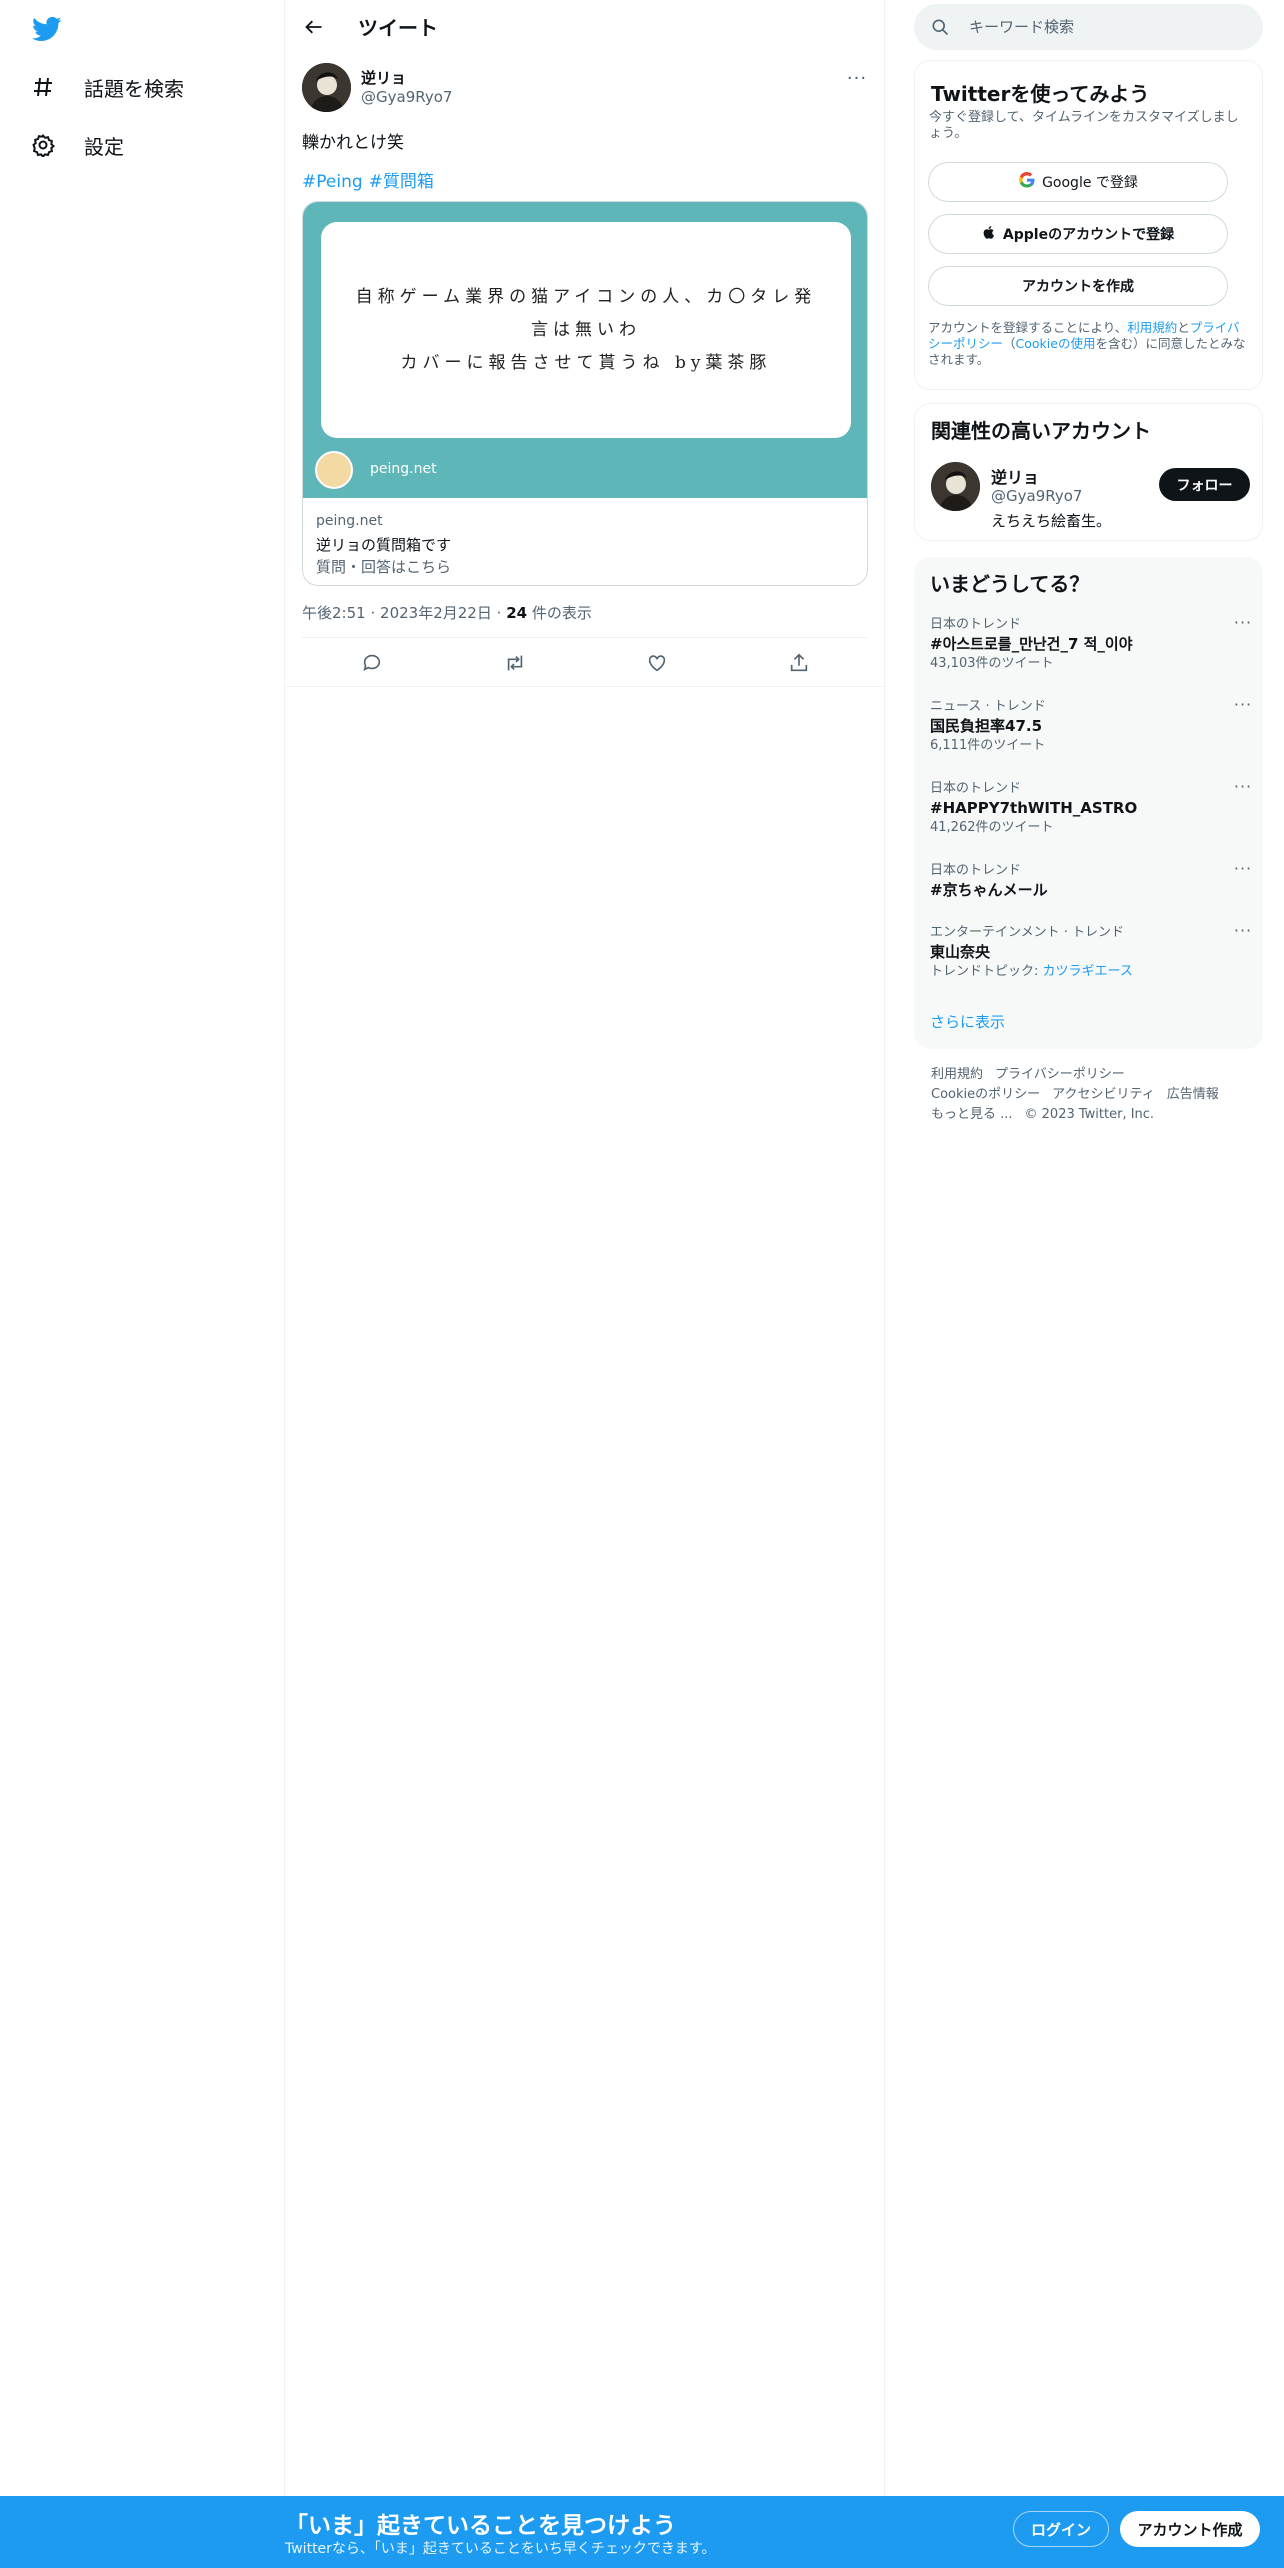 This screenshot has width=1284, height=2568. Describe the element at coordinates (334, 470) in the screenshot. I see `card-site-avatar` at that location.